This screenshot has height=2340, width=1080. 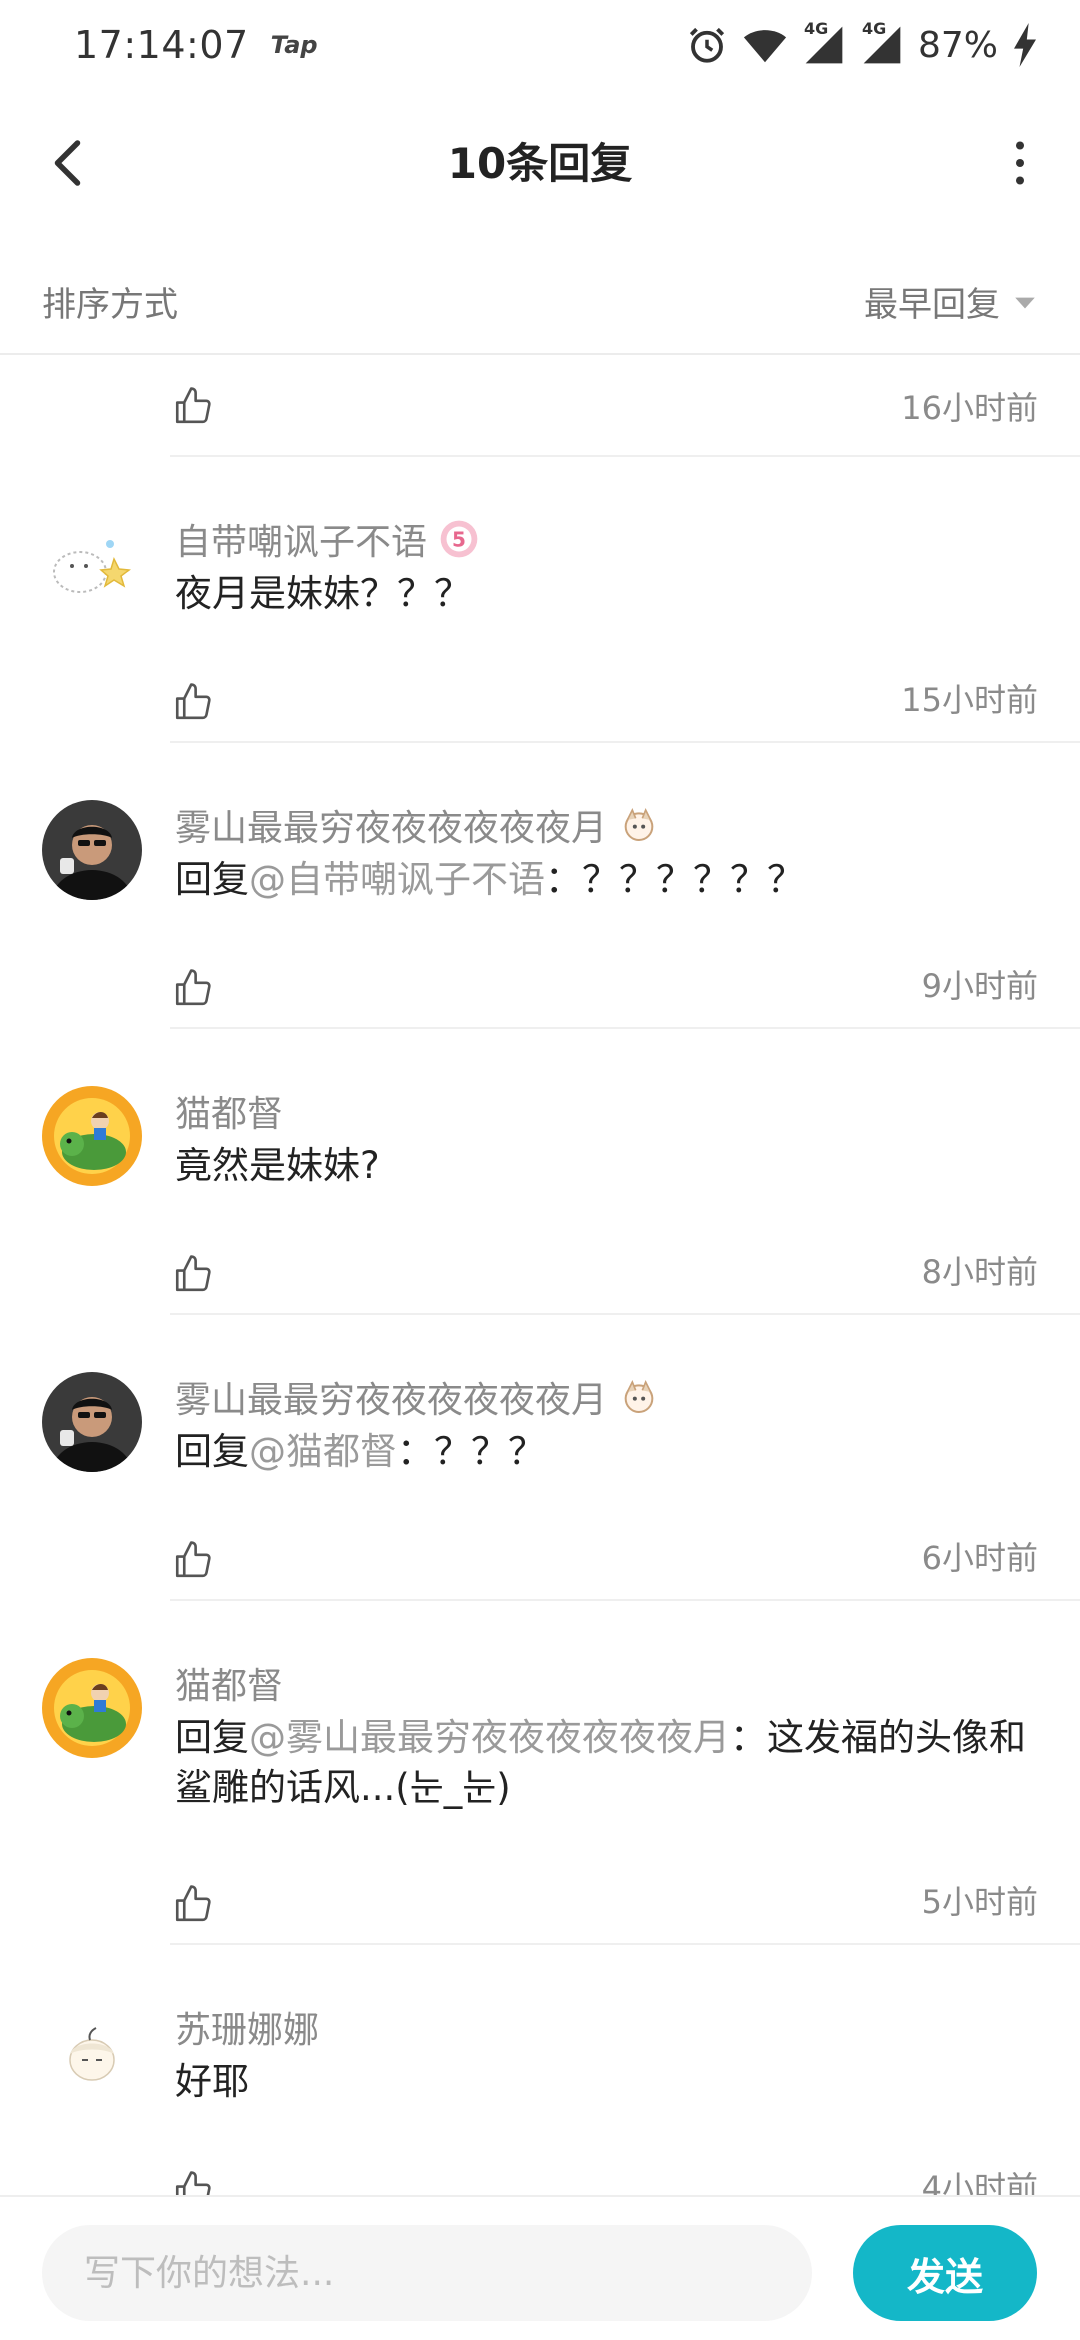 What do you see at coordinates (979, 986) in the screenshot?
I see `comment-time: 9小时前` at bounding box center [979, 986].